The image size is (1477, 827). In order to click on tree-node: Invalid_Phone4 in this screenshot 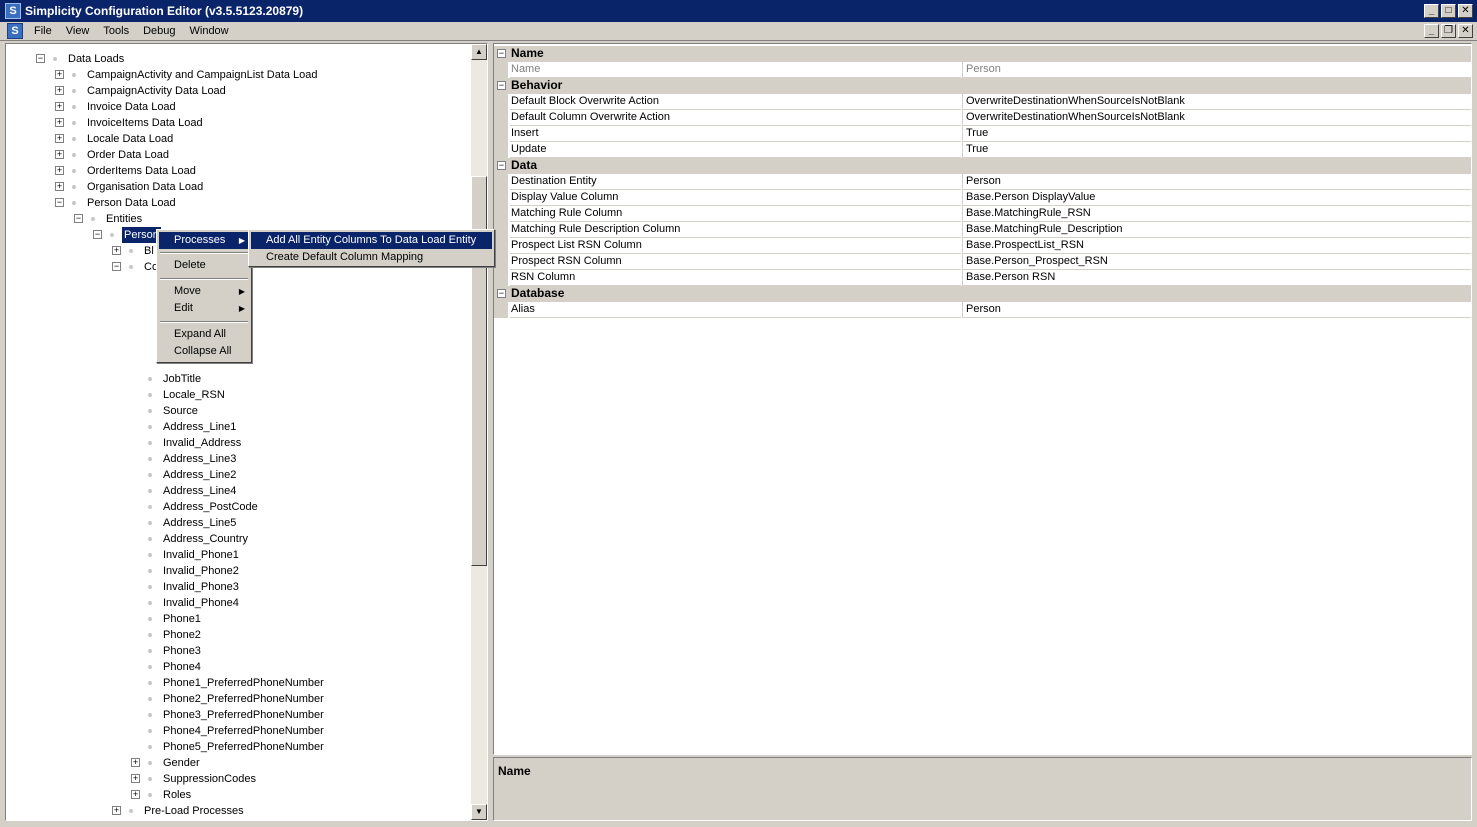, I will do `click(236, 603)`.